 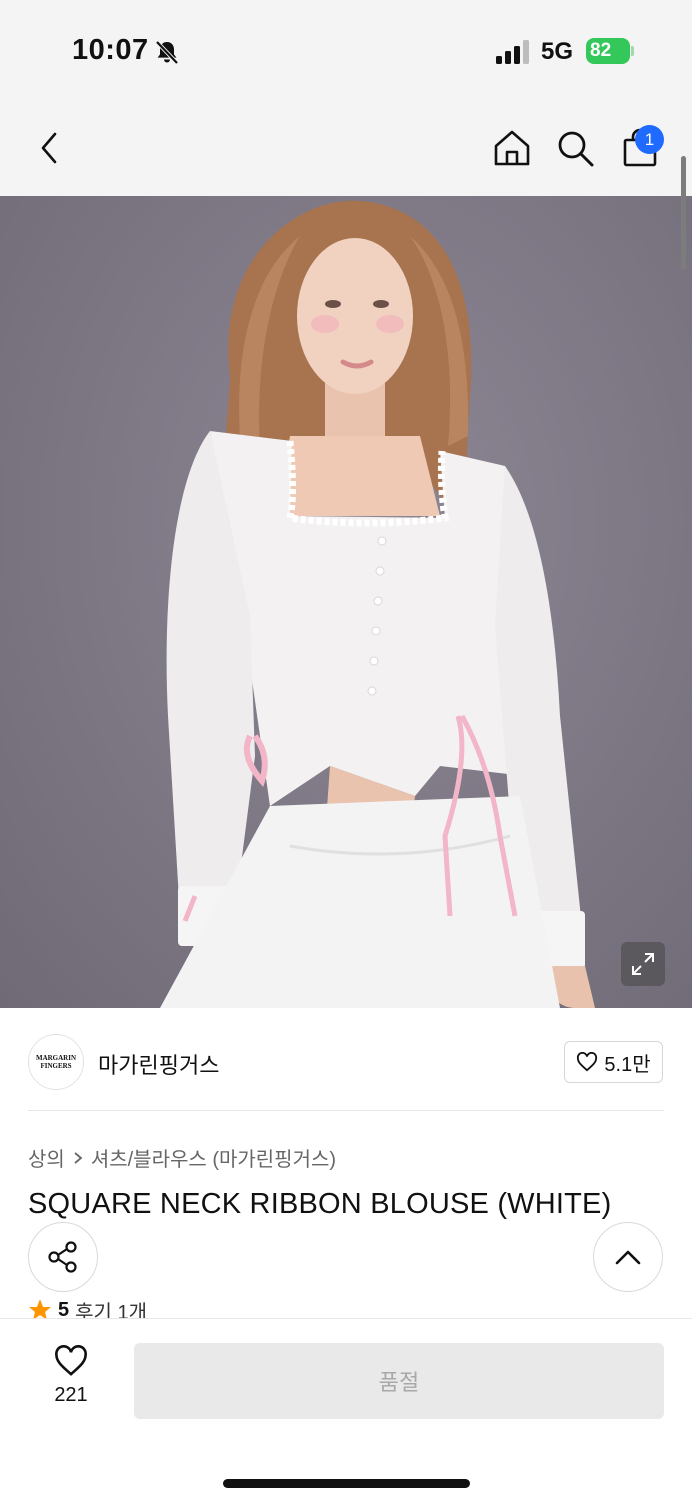 I want to click on expand-image-button, so click(x=643, y=964).